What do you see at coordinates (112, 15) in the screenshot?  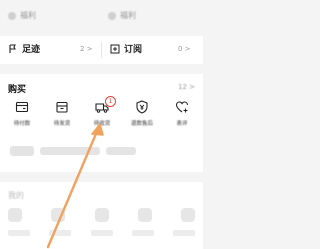 I see `top-right-icon` at bounding box center [112, 15].